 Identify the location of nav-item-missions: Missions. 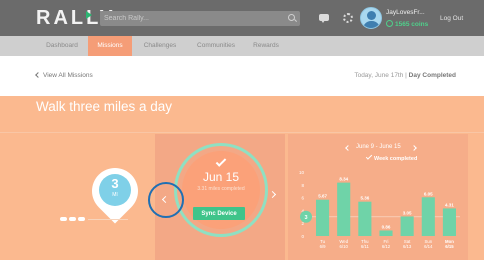
(110, 46).